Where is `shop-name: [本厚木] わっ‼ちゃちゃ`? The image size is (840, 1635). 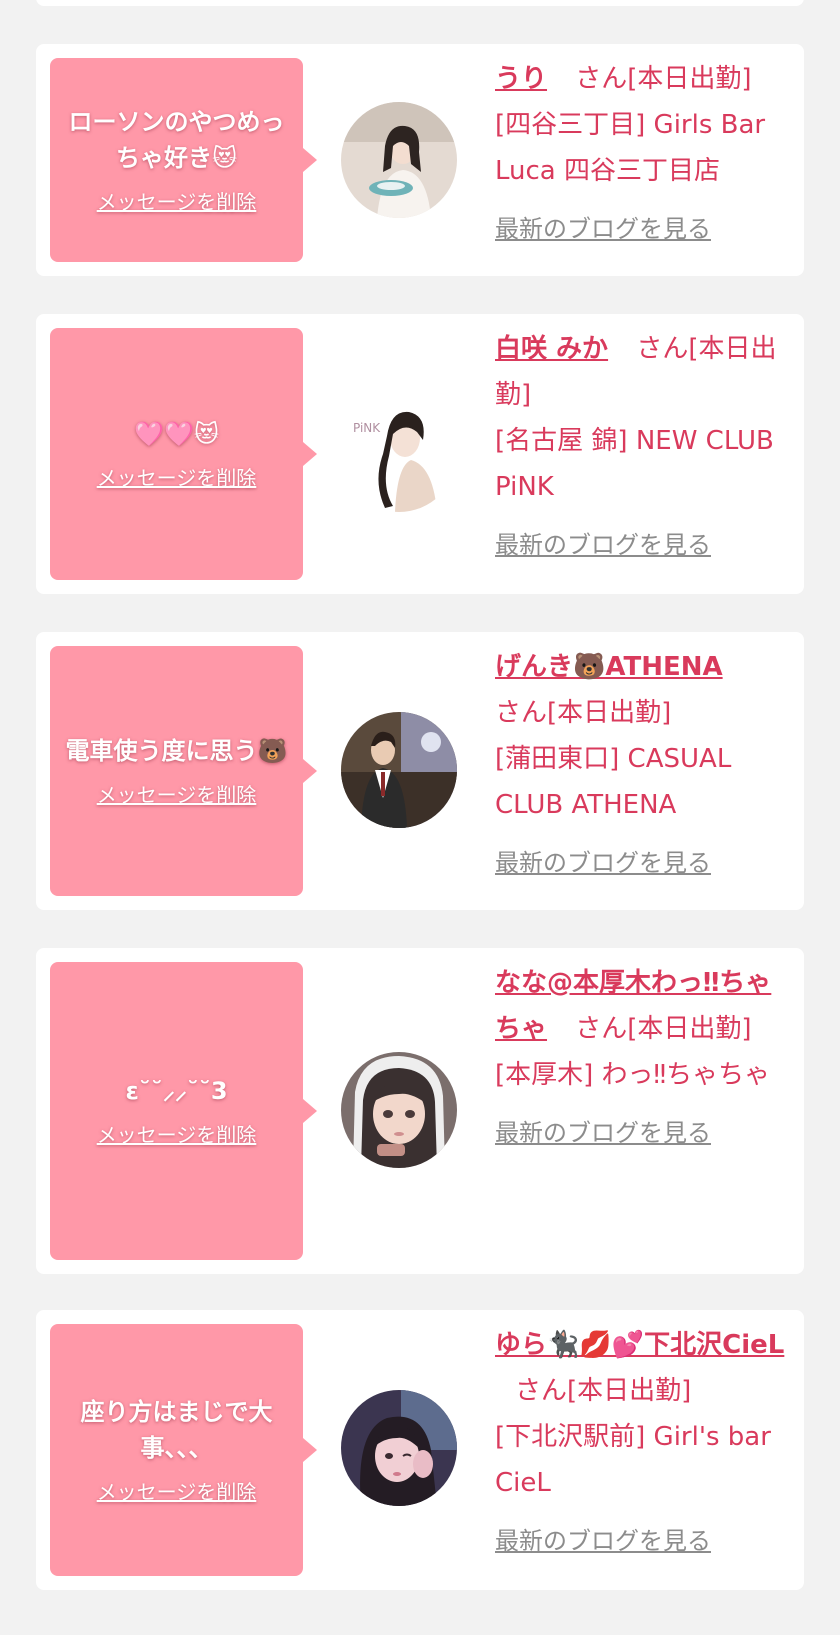 shop-name: [本厚木] わっ‼ちゃちゃ is located at coordinates (633, 1075).